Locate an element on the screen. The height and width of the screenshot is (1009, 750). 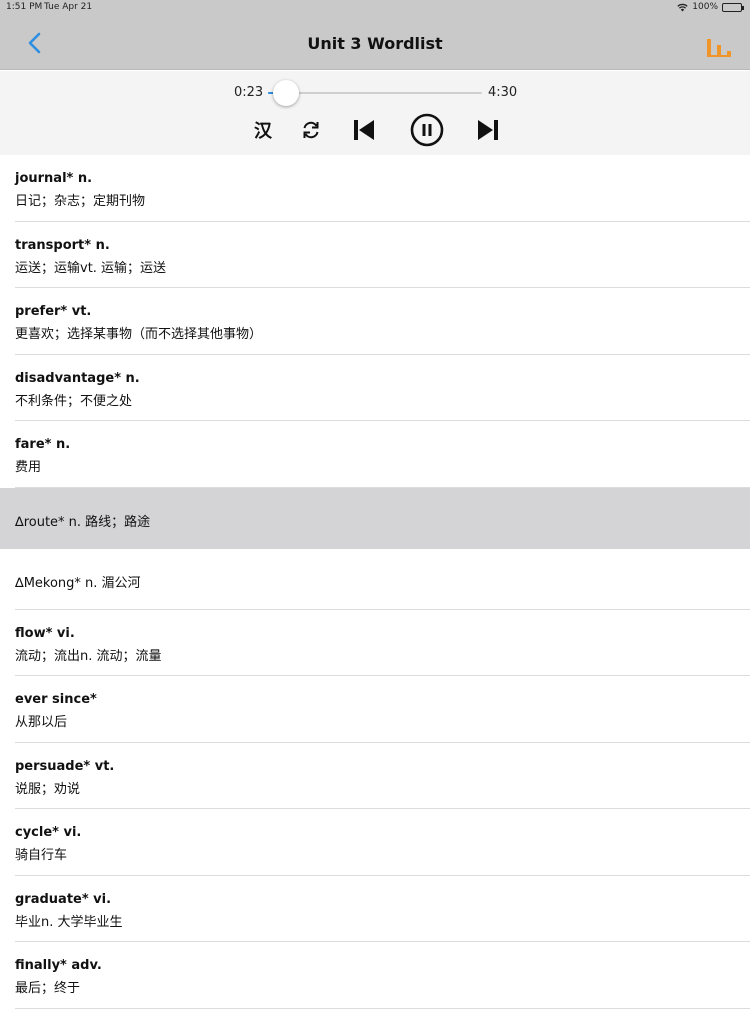
audio-player: 0:23 4:30 汉 is located at coordinates (375, 113).